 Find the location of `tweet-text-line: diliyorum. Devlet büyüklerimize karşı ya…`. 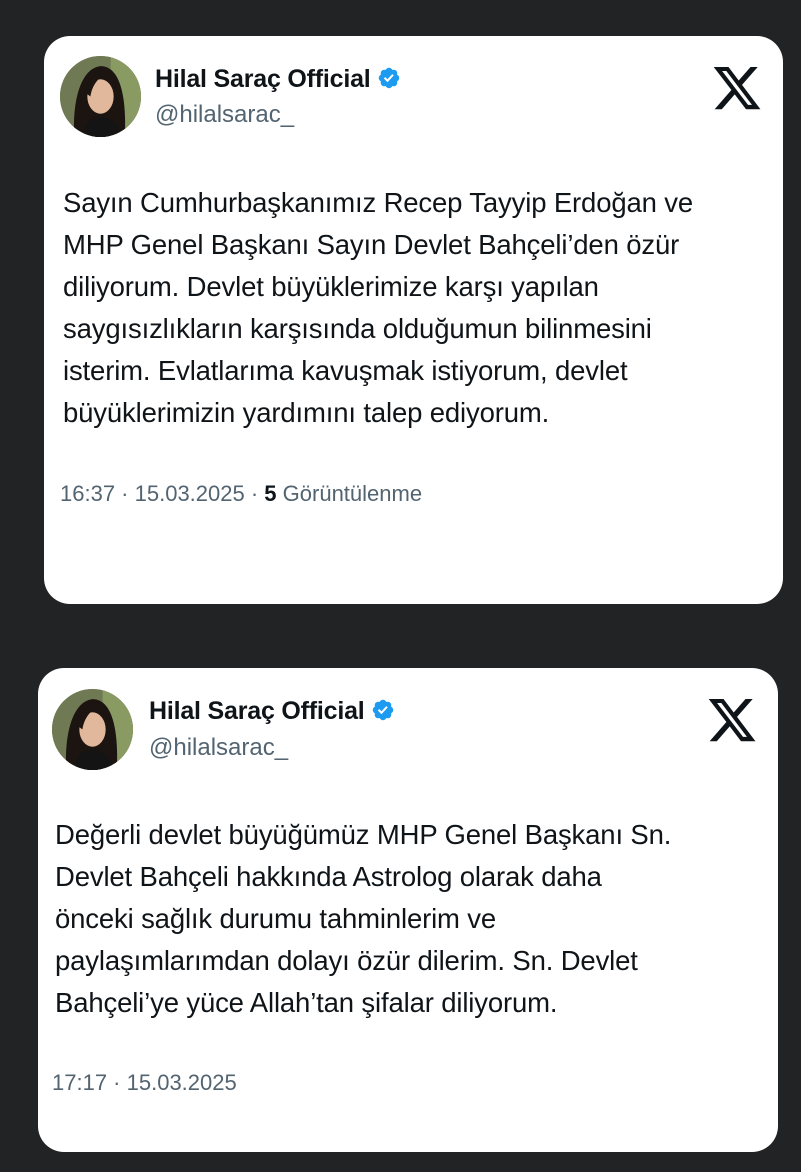

tweet-text-line: diliyorum. Devlet büyüklerimize karşı ya… is located at coordinates (331, 286).